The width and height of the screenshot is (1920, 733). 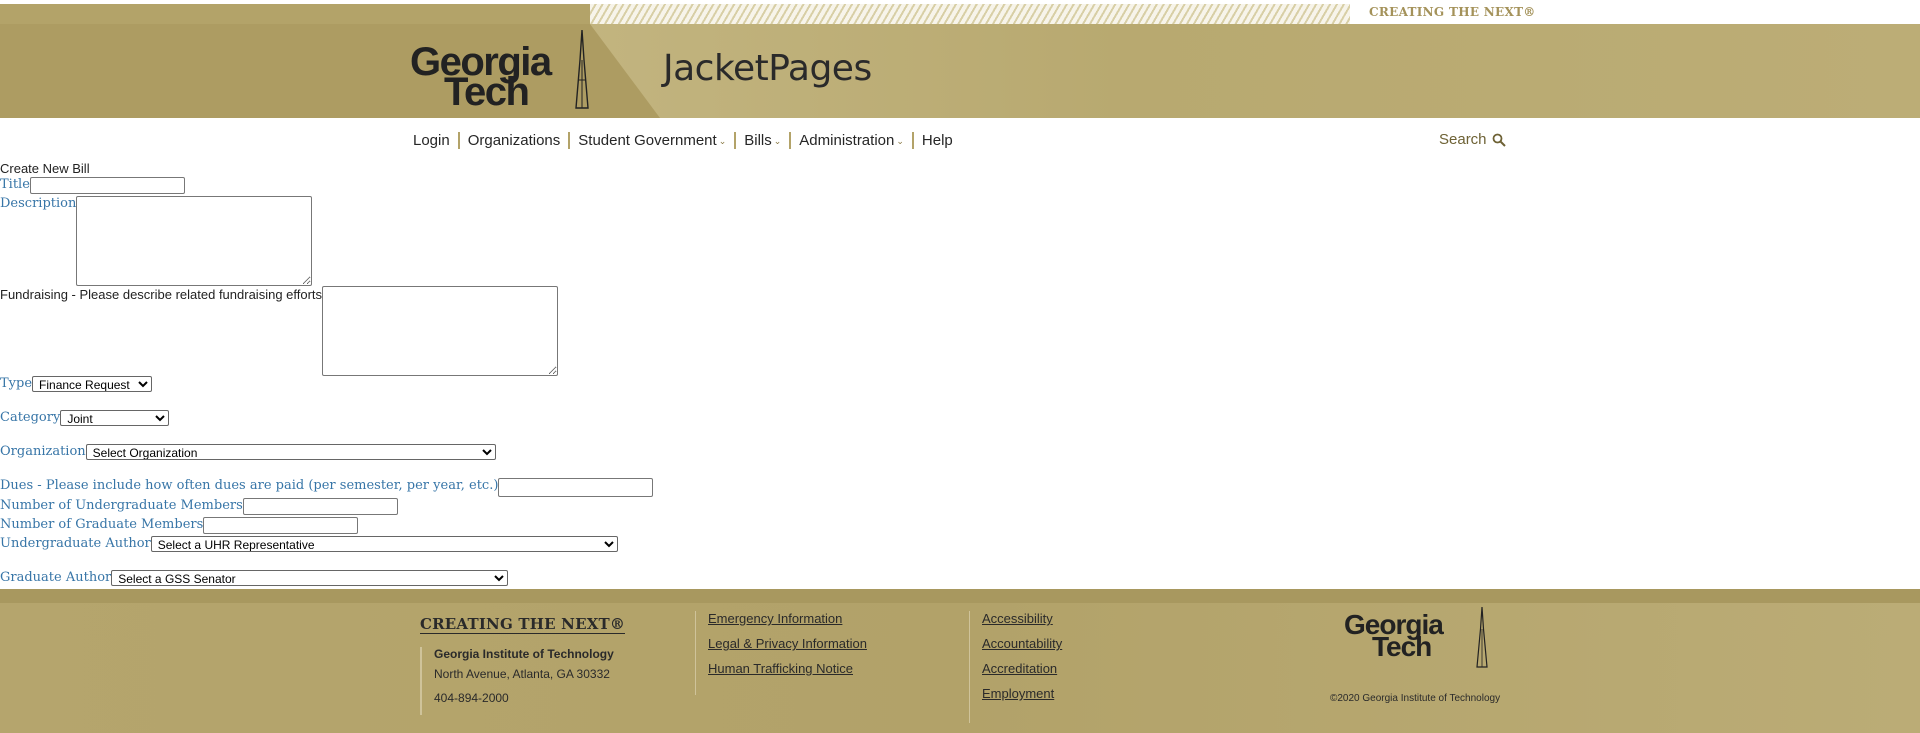 I want to click on footer-tagline: CREATING THE NEXT®, so click(x=523, y=624).